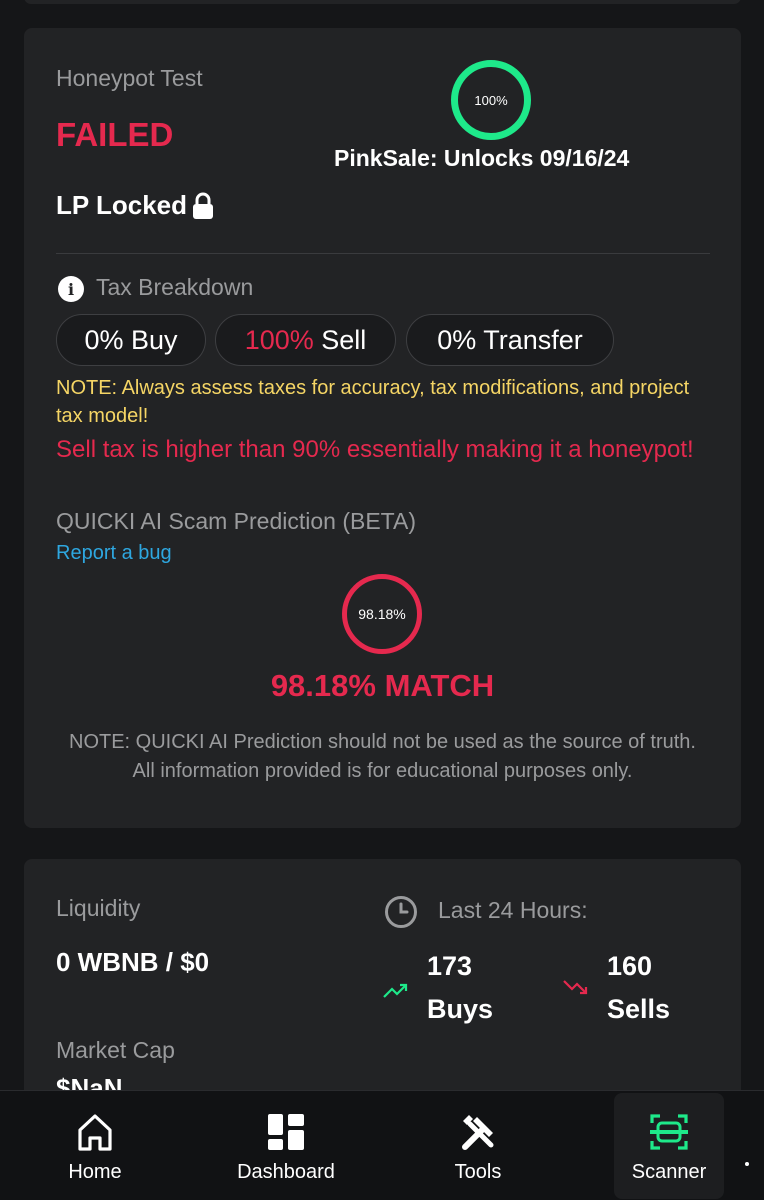 This screenshot has width=764, height=1200. I want to click on nav-scanner: Scanner, so click(669, 1146).